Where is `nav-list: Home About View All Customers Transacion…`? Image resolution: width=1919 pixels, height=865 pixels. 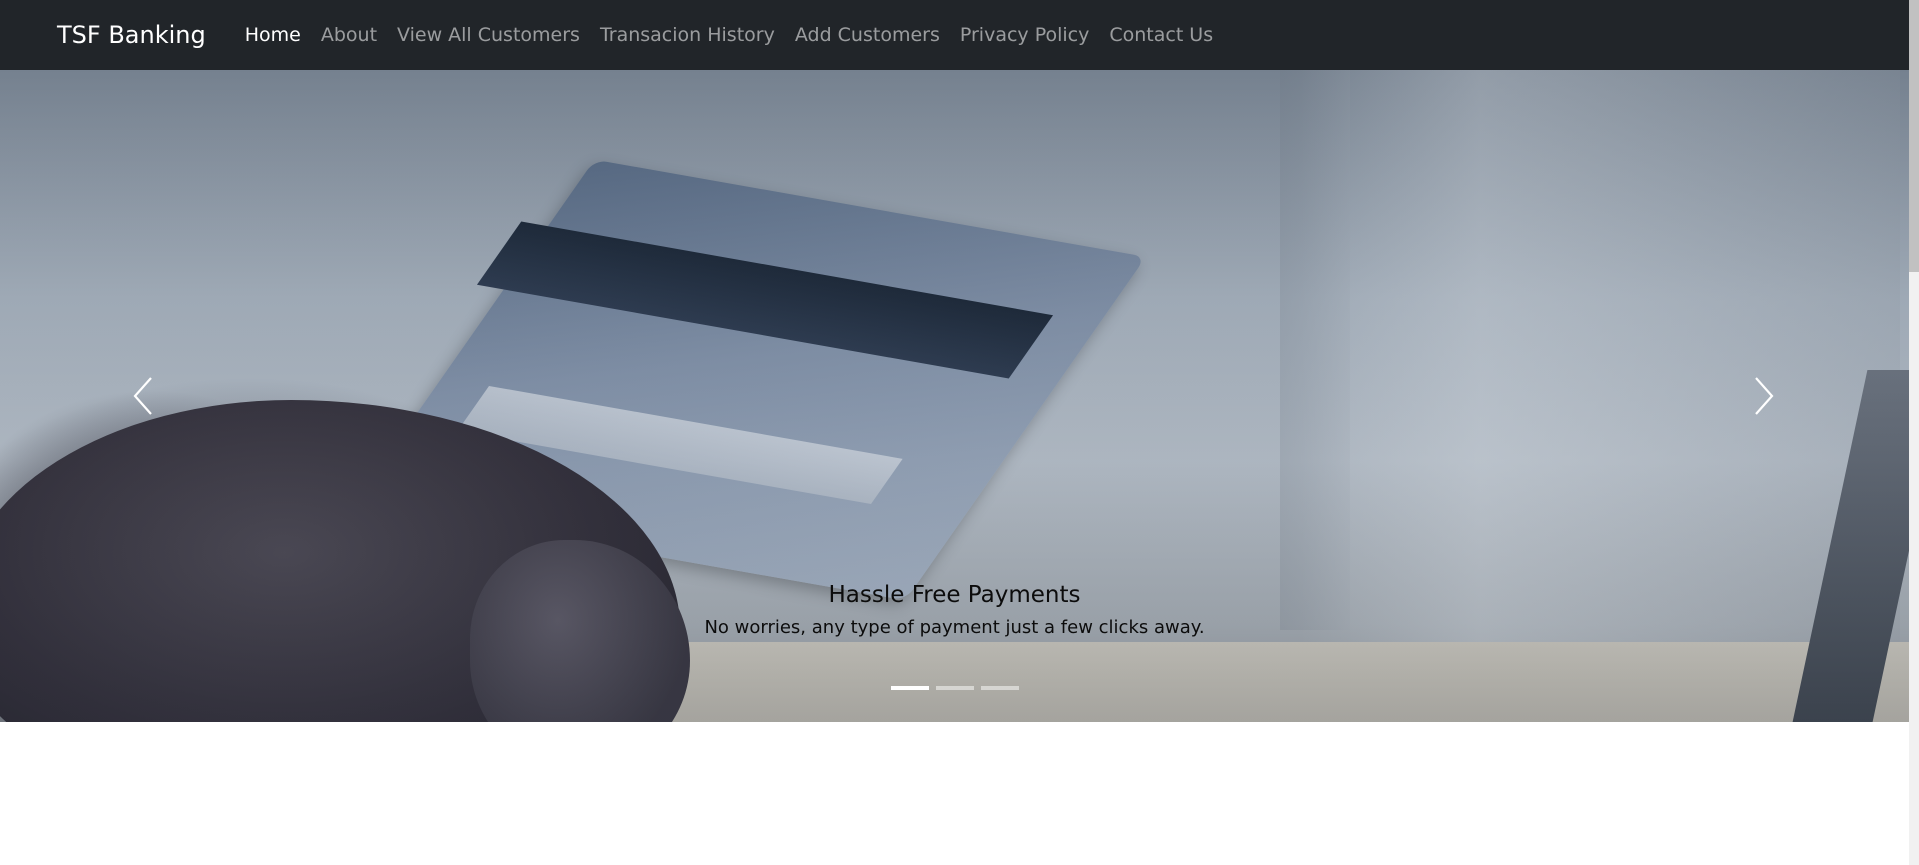 nav-list: Home About View All Customers Transacion… is located at coordinates (729, 35).